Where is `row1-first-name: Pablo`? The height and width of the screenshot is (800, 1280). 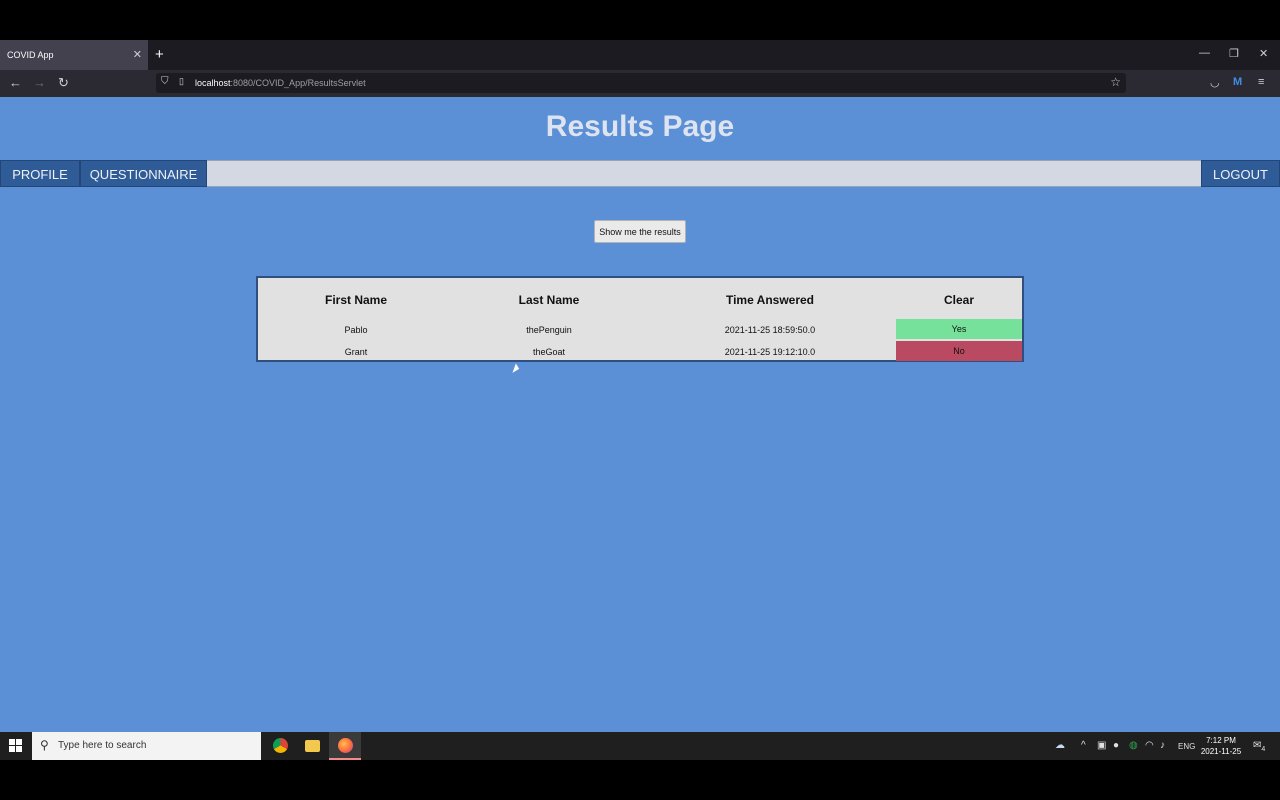 row1-first-name: Pablo is located at coordinates (356, 330).